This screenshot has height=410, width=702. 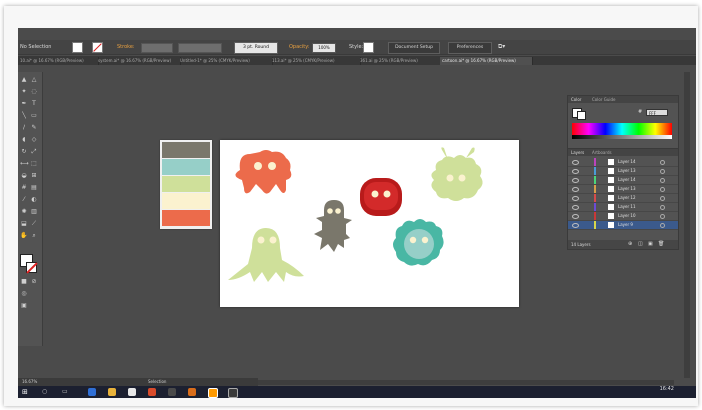 I want to click on blend-tool-icon: ◐, so click(x=34, y=199).